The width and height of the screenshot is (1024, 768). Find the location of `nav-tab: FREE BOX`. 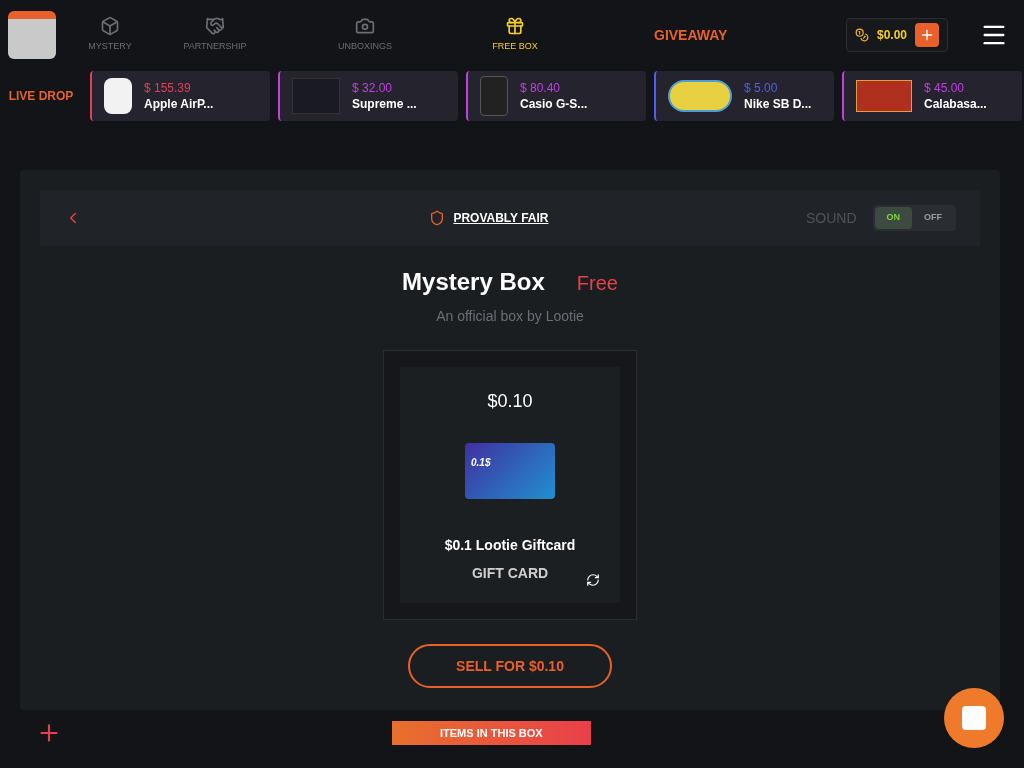

nav-tab: FREE BOX is located at coordinates (515, 35).